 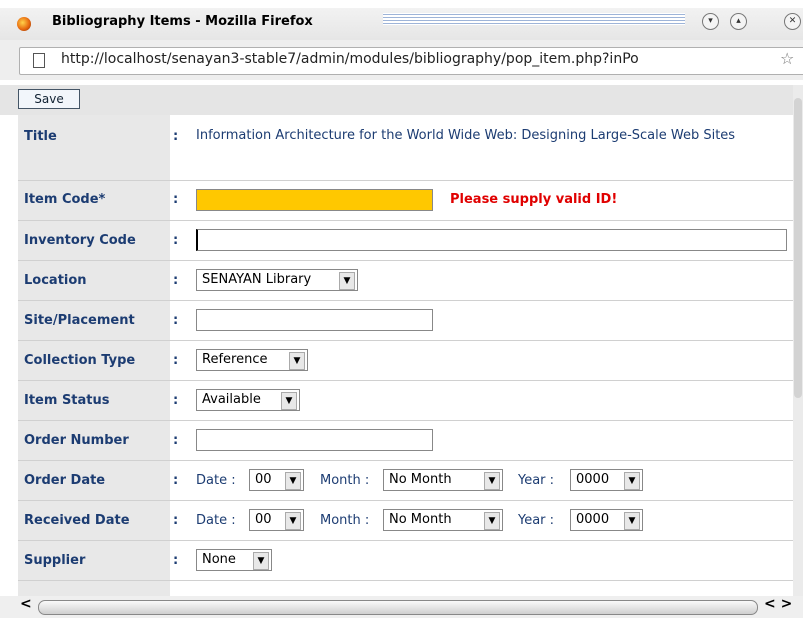 I want to click on order-number-input, so click(x=314, y=440).